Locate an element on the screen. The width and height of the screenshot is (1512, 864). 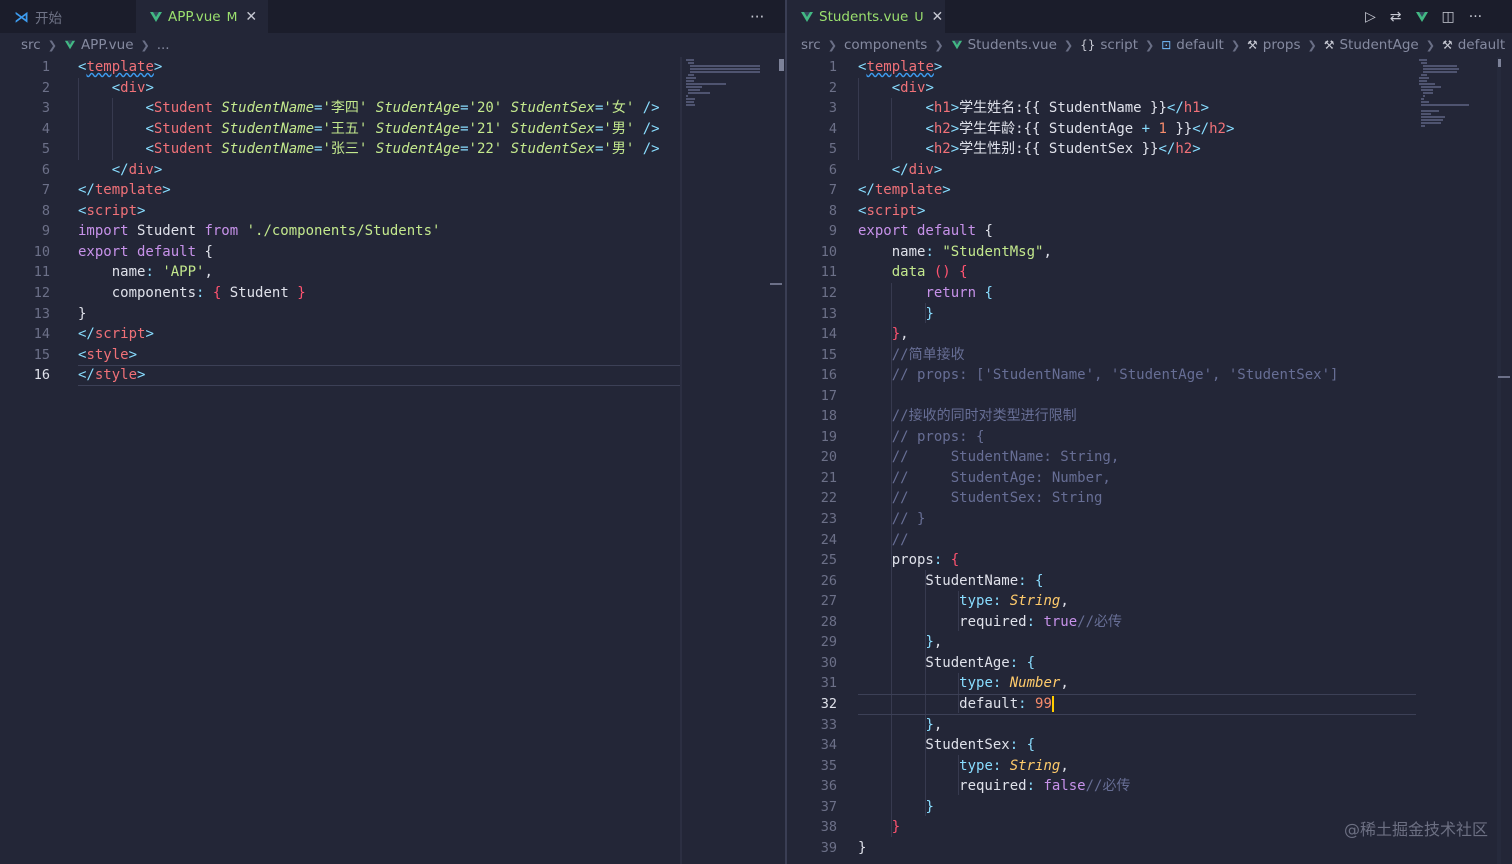
code-line: required: true//必传 is located at coordinates (1185, 622).